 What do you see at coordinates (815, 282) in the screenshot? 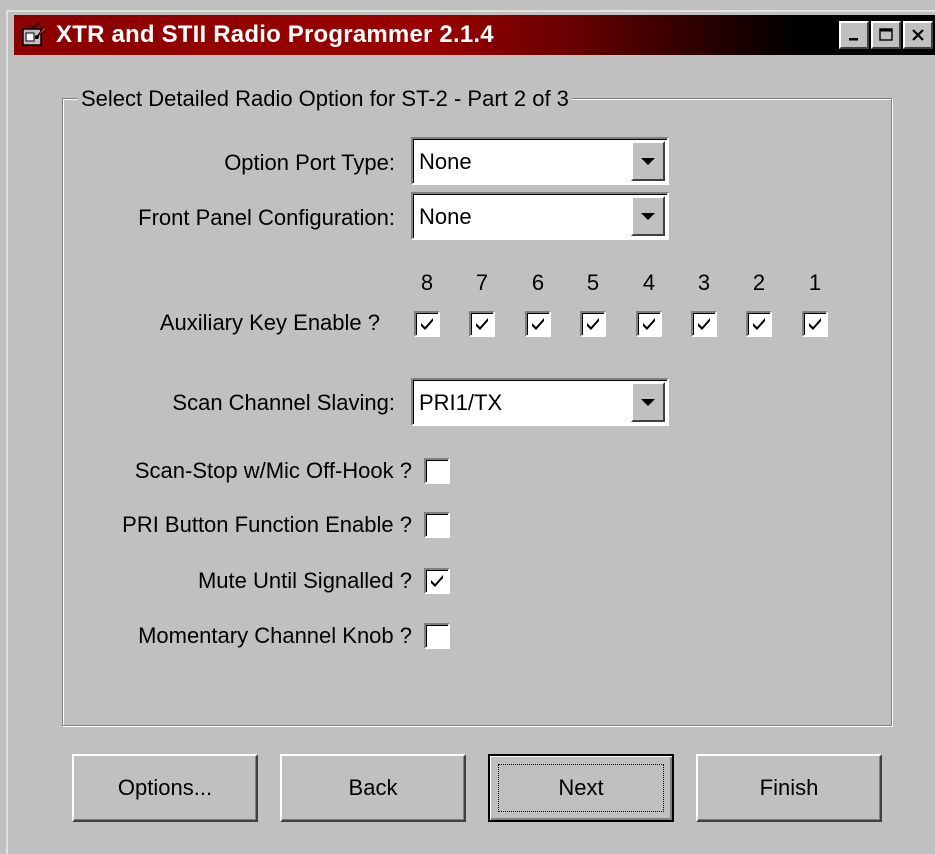
I see `aux-key-number: 1` at bounding box center [815, 282].